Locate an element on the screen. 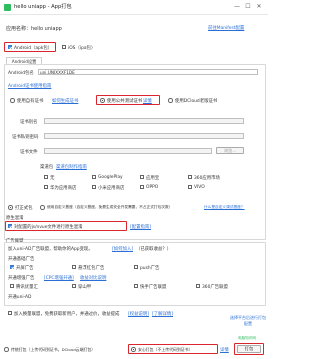 Image resolution: width=320 pixels, height=359 pixels. how-to-join-link: [如何加入] is located at coordinates (122, 249).